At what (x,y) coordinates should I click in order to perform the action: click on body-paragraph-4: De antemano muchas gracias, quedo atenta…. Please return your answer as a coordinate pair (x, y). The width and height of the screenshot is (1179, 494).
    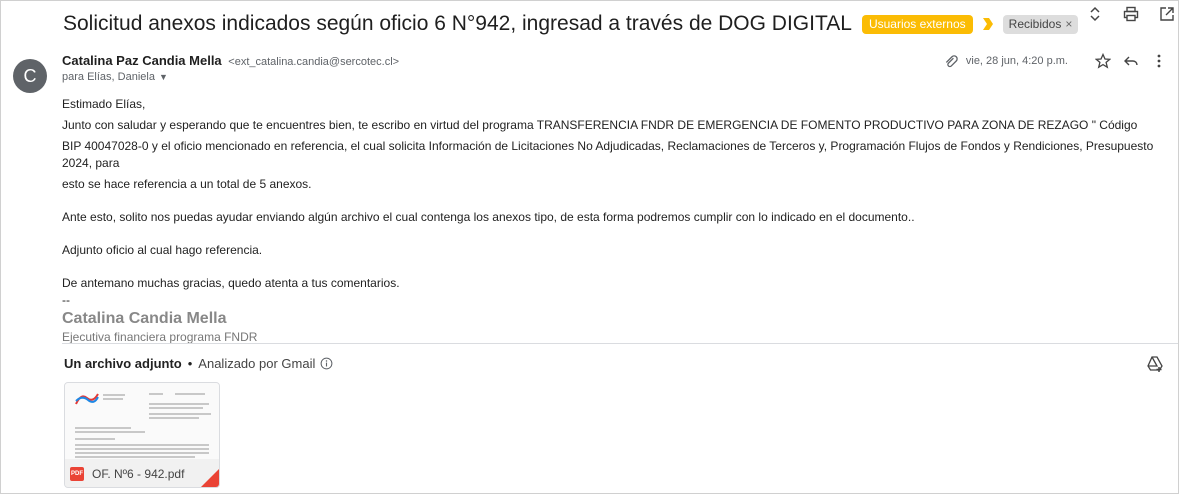
    Looking at the image, I should click on (231, 283).